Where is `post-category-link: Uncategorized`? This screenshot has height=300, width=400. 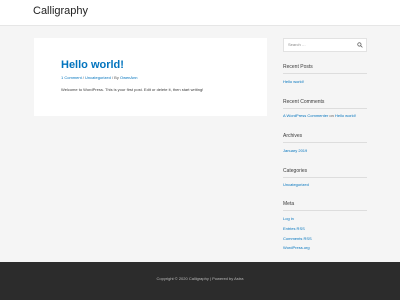 post-category-link: Uncategorized is located at coordinates (98, 77).